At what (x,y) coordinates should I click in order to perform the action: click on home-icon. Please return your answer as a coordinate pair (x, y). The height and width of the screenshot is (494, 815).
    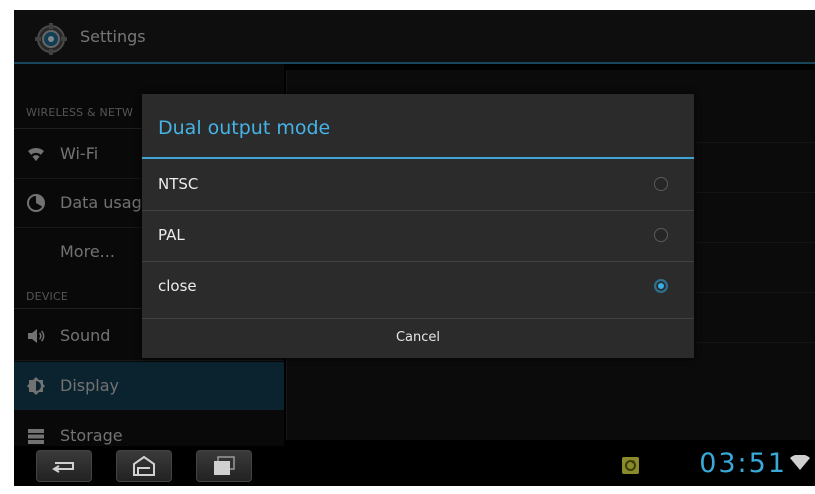
    Looking at the image, I should click on (144, 465).